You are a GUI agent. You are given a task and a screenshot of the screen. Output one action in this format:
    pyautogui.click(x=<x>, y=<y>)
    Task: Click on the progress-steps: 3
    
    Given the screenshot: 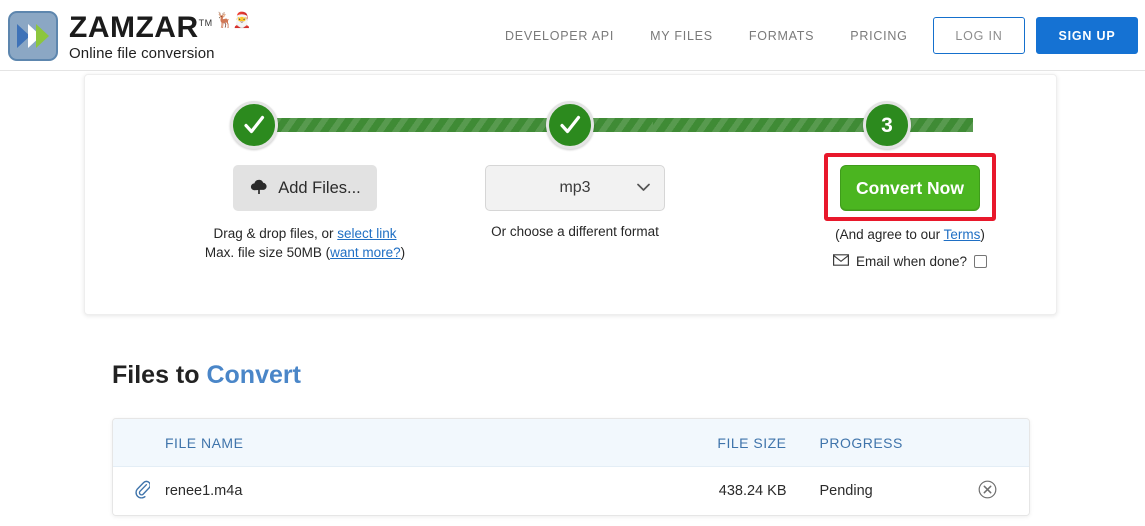 What is the action you would take?
    pyautogui.click(x=571, y=120)
    